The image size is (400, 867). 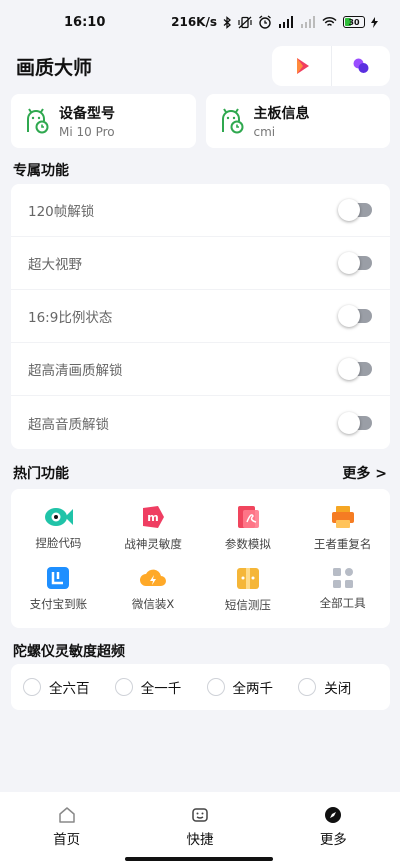 I want to click on tool-label: 支付宝到账, so click(x=58, y=604).